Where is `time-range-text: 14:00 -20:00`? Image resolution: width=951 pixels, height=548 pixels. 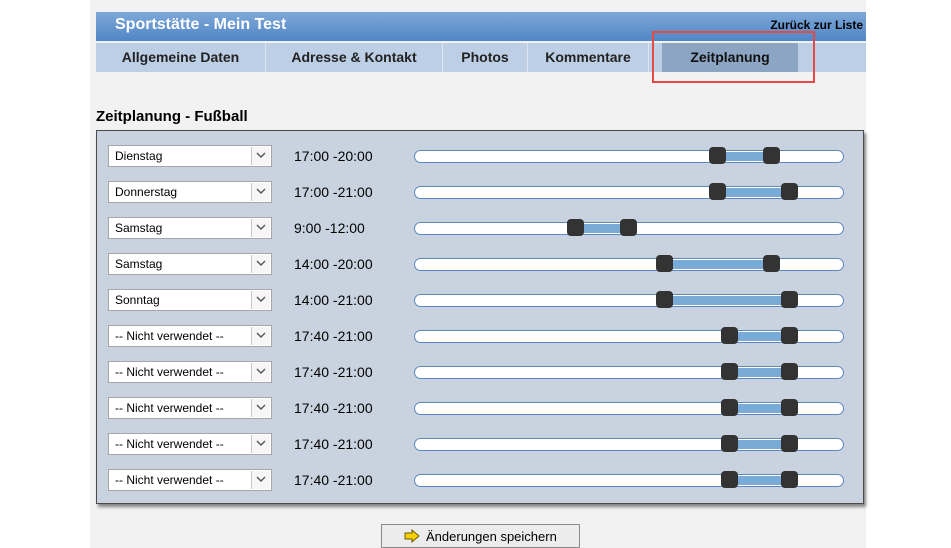 time-range-text: 14:00 -20:00 is located at coordinates (333, 264).